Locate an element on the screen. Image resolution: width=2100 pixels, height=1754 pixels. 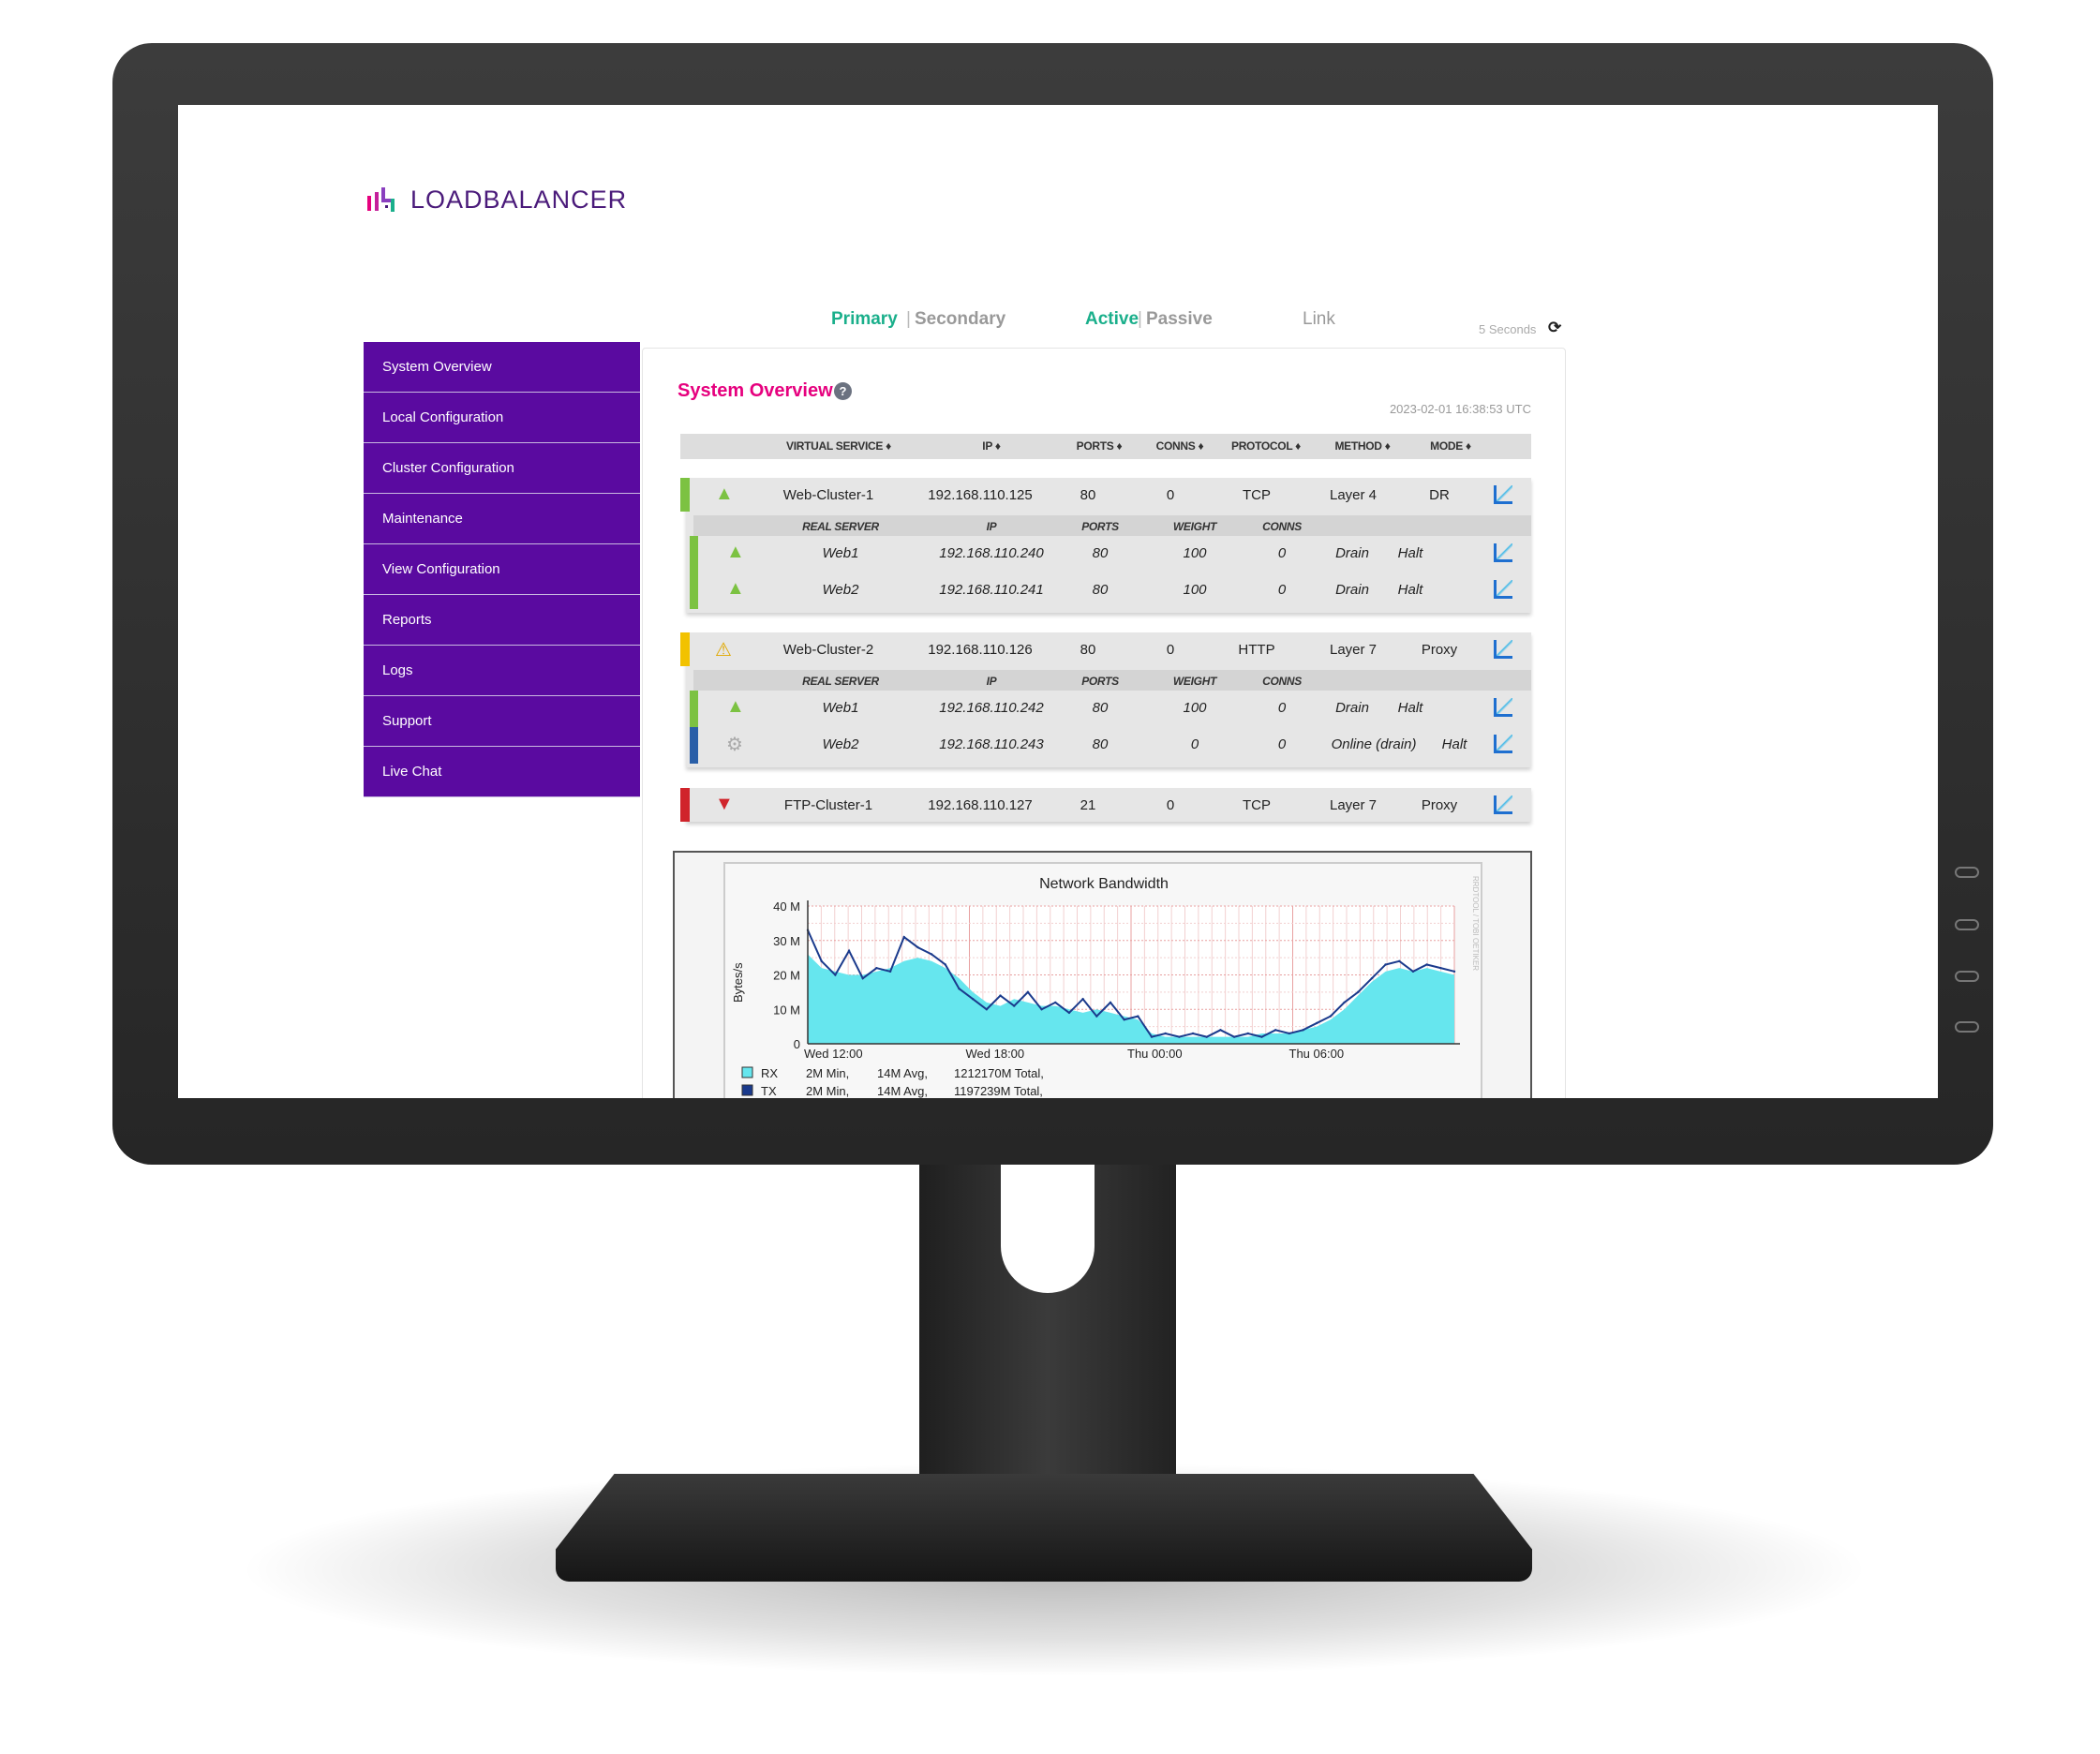
real-server-cell: 192.168.110.242 is located at coordinates (991, 708).